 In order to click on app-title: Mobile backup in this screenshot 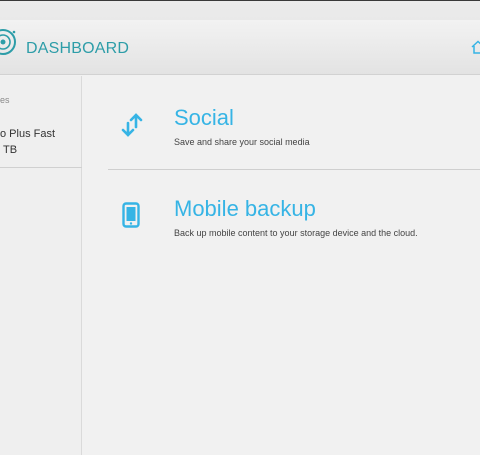, I will do `click(245, 208)`.